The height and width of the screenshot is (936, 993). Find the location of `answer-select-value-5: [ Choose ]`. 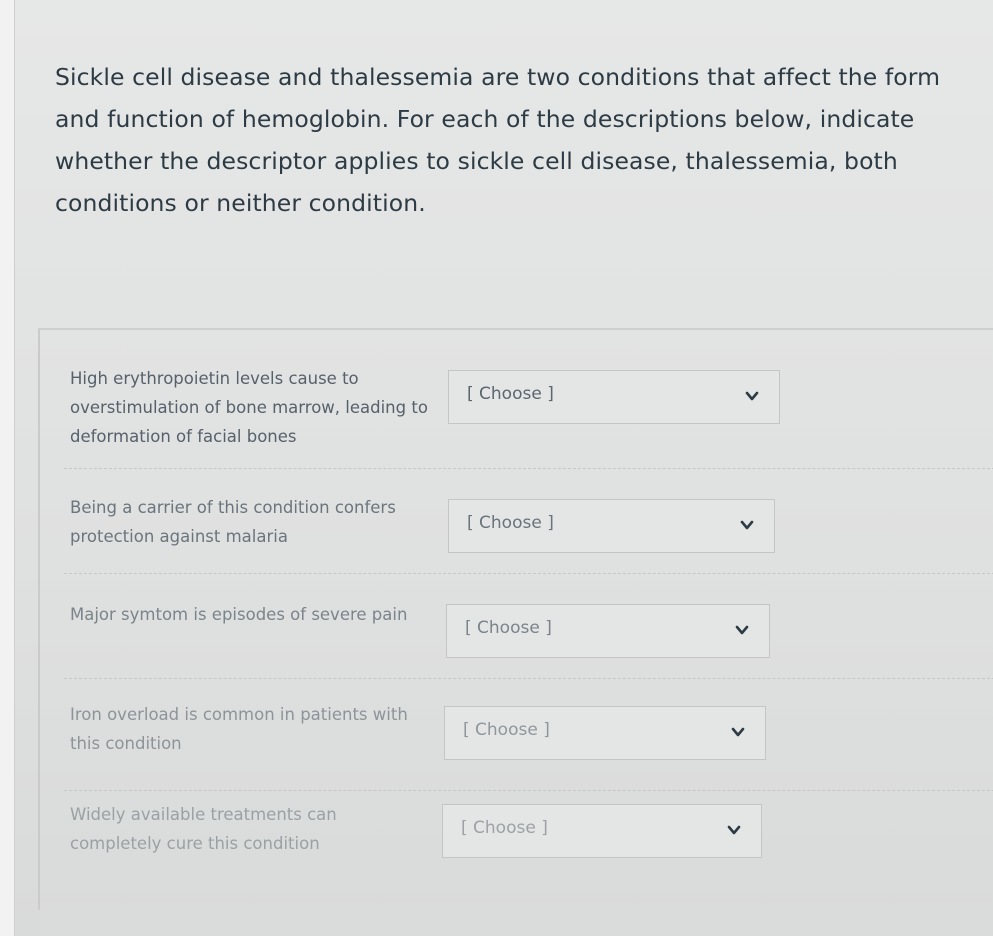

answer-select-value-5: [ Choose ] is located at coordinates (504, 828).